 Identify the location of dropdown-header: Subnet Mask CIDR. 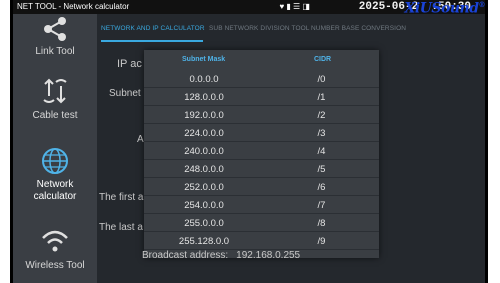
(261, 60).